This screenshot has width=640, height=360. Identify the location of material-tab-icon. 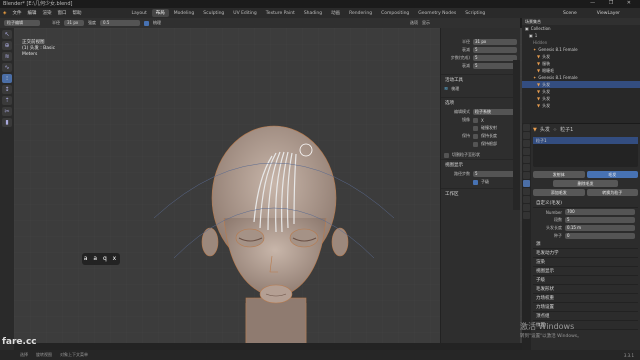
(526, 215).